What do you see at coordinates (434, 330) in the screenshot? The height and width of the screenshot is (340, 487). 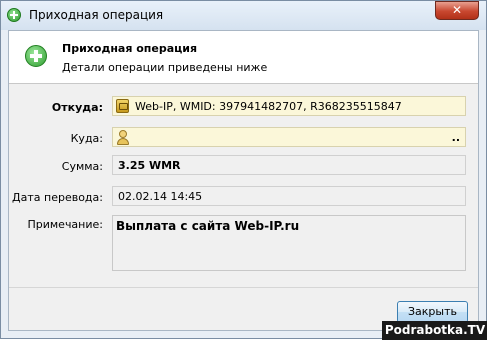 I see `watermark: Podrabotka.TV` at bounding box center [434, 330].